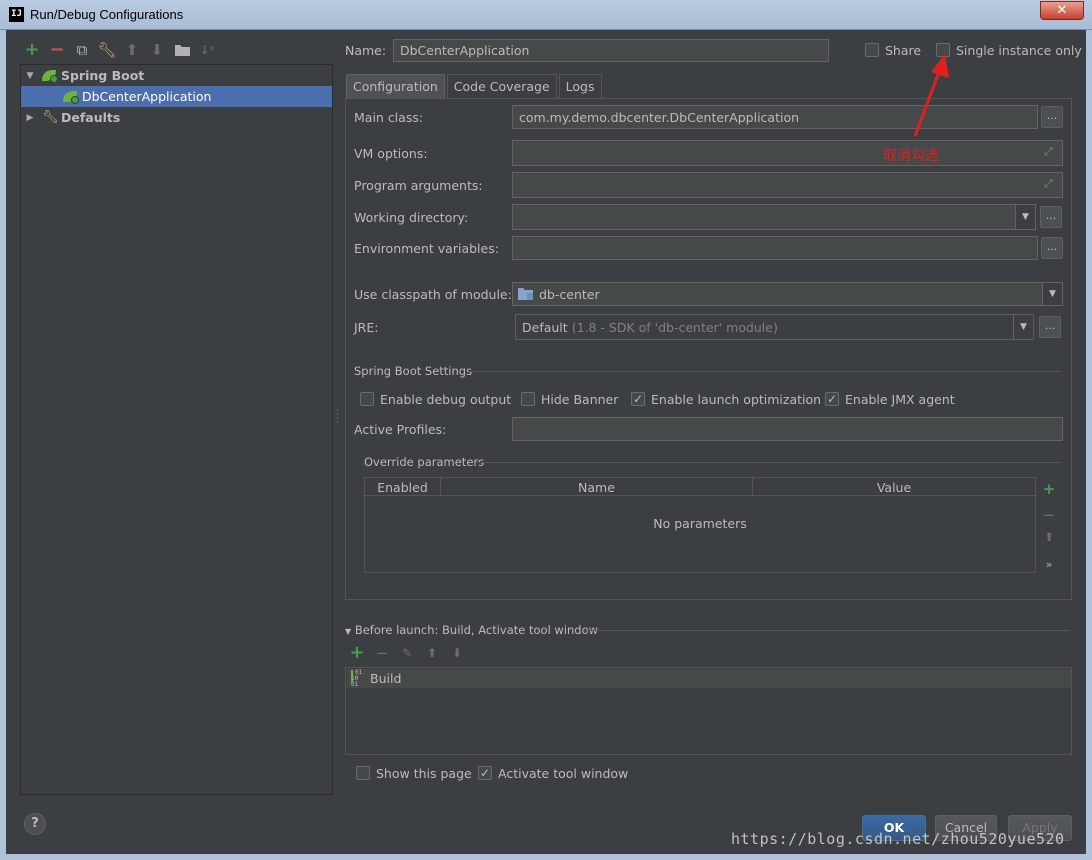  Describe the element at coordinates (400, 429) in the screenshot. I see `active-profiles-label: Active Profiles:` at that location.